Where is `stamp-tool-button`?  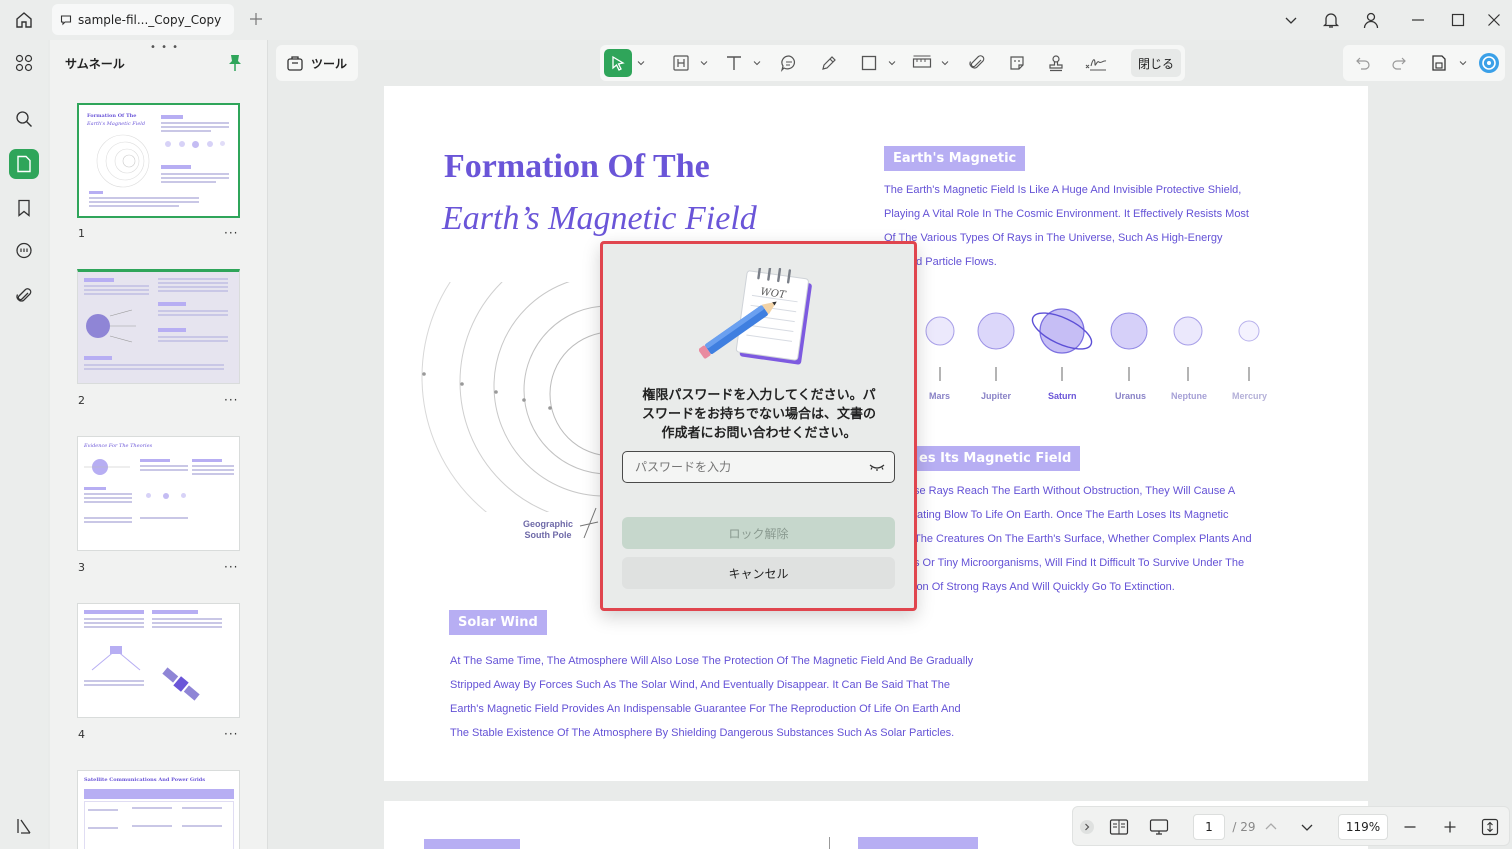 stamp-tool-button is located at coordinates (1056, 63).